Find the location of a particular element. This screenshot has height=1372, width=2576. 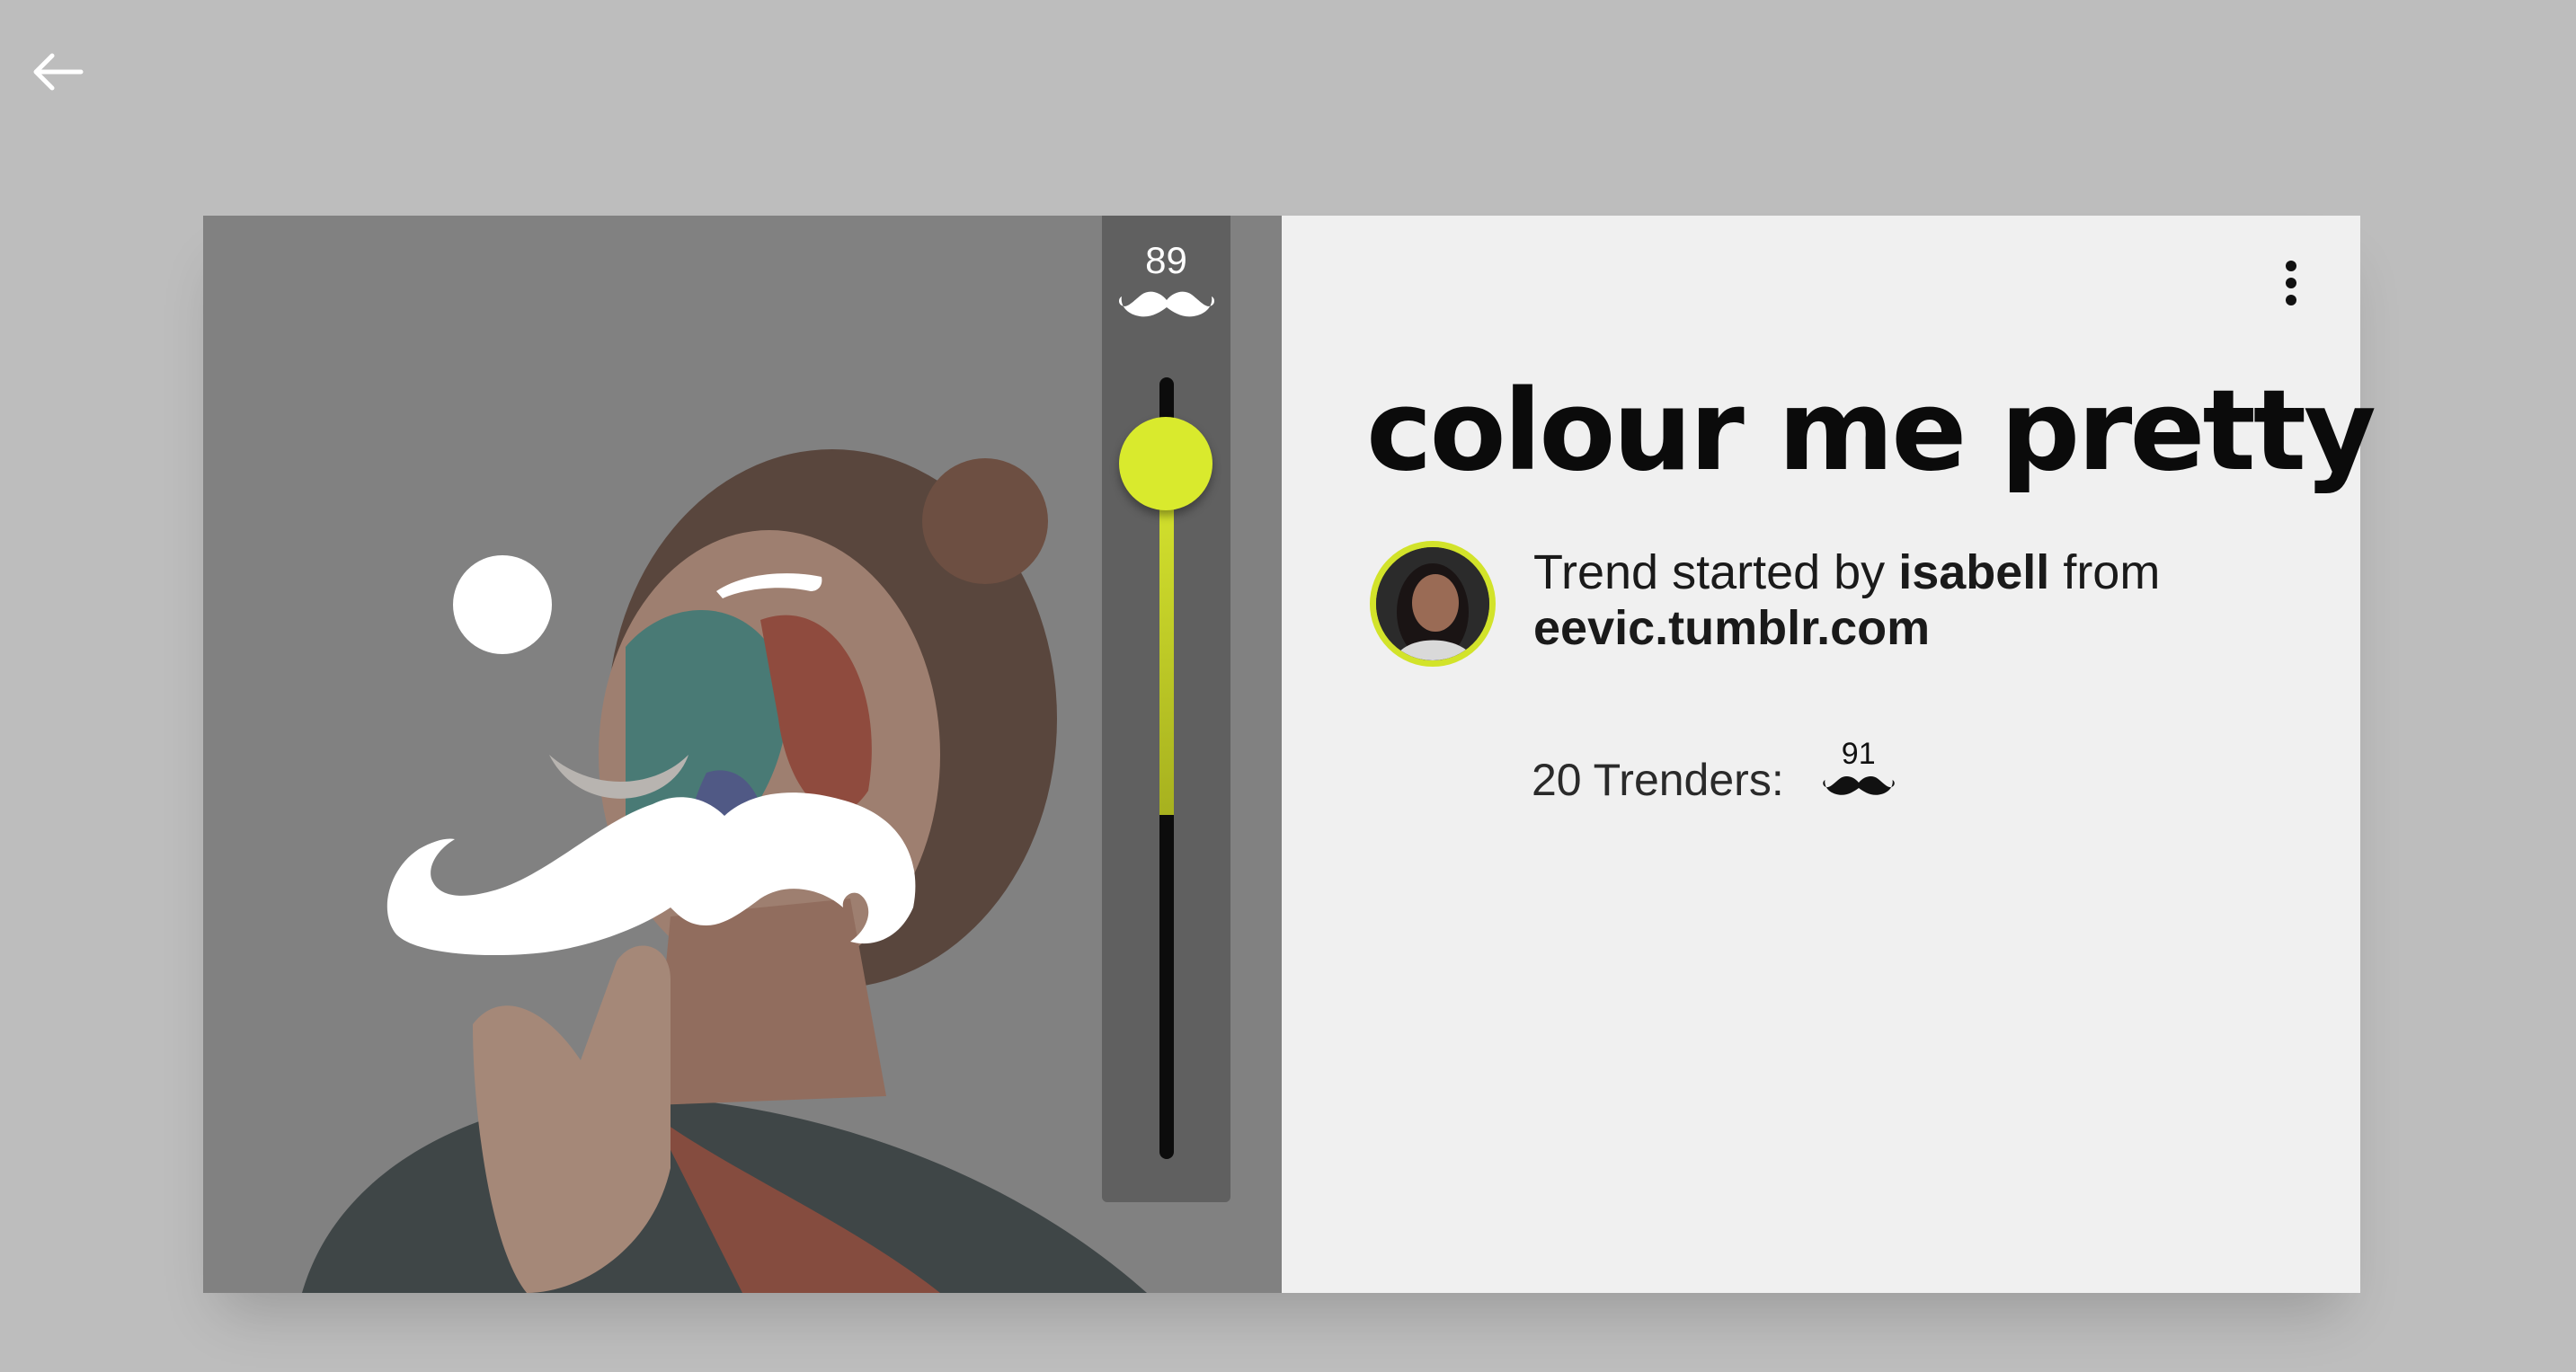

trenders-row: 20 Trenders: 91 is located at coordinates (1715, 776).